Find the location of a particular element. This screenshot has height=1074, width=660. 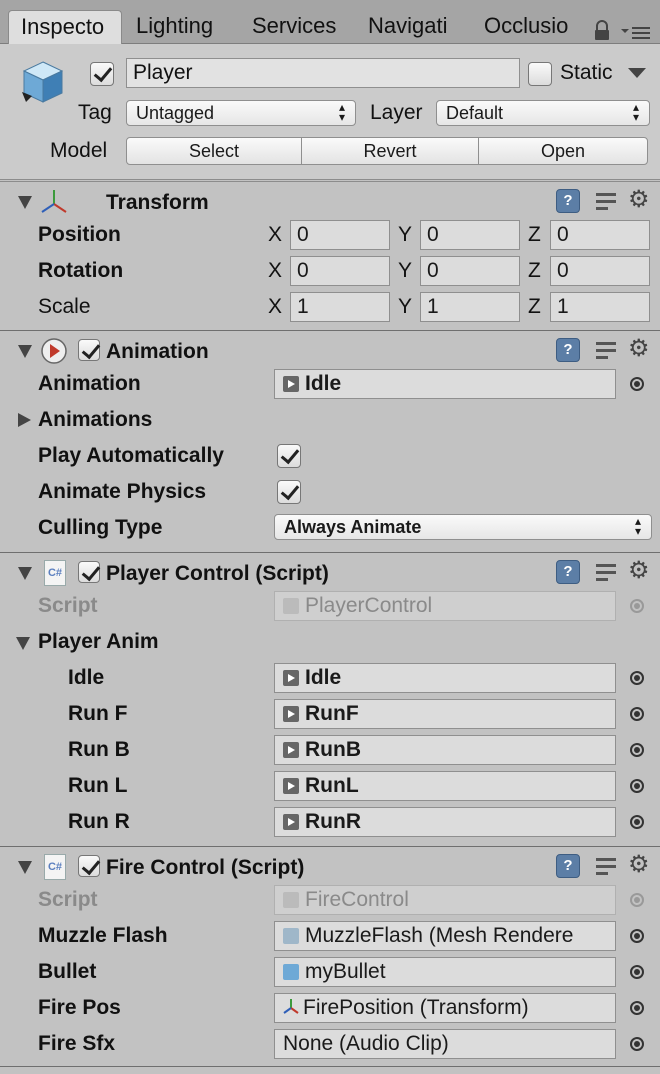

tab-occlusion: Occlusio is located at coordinates (526, 27).